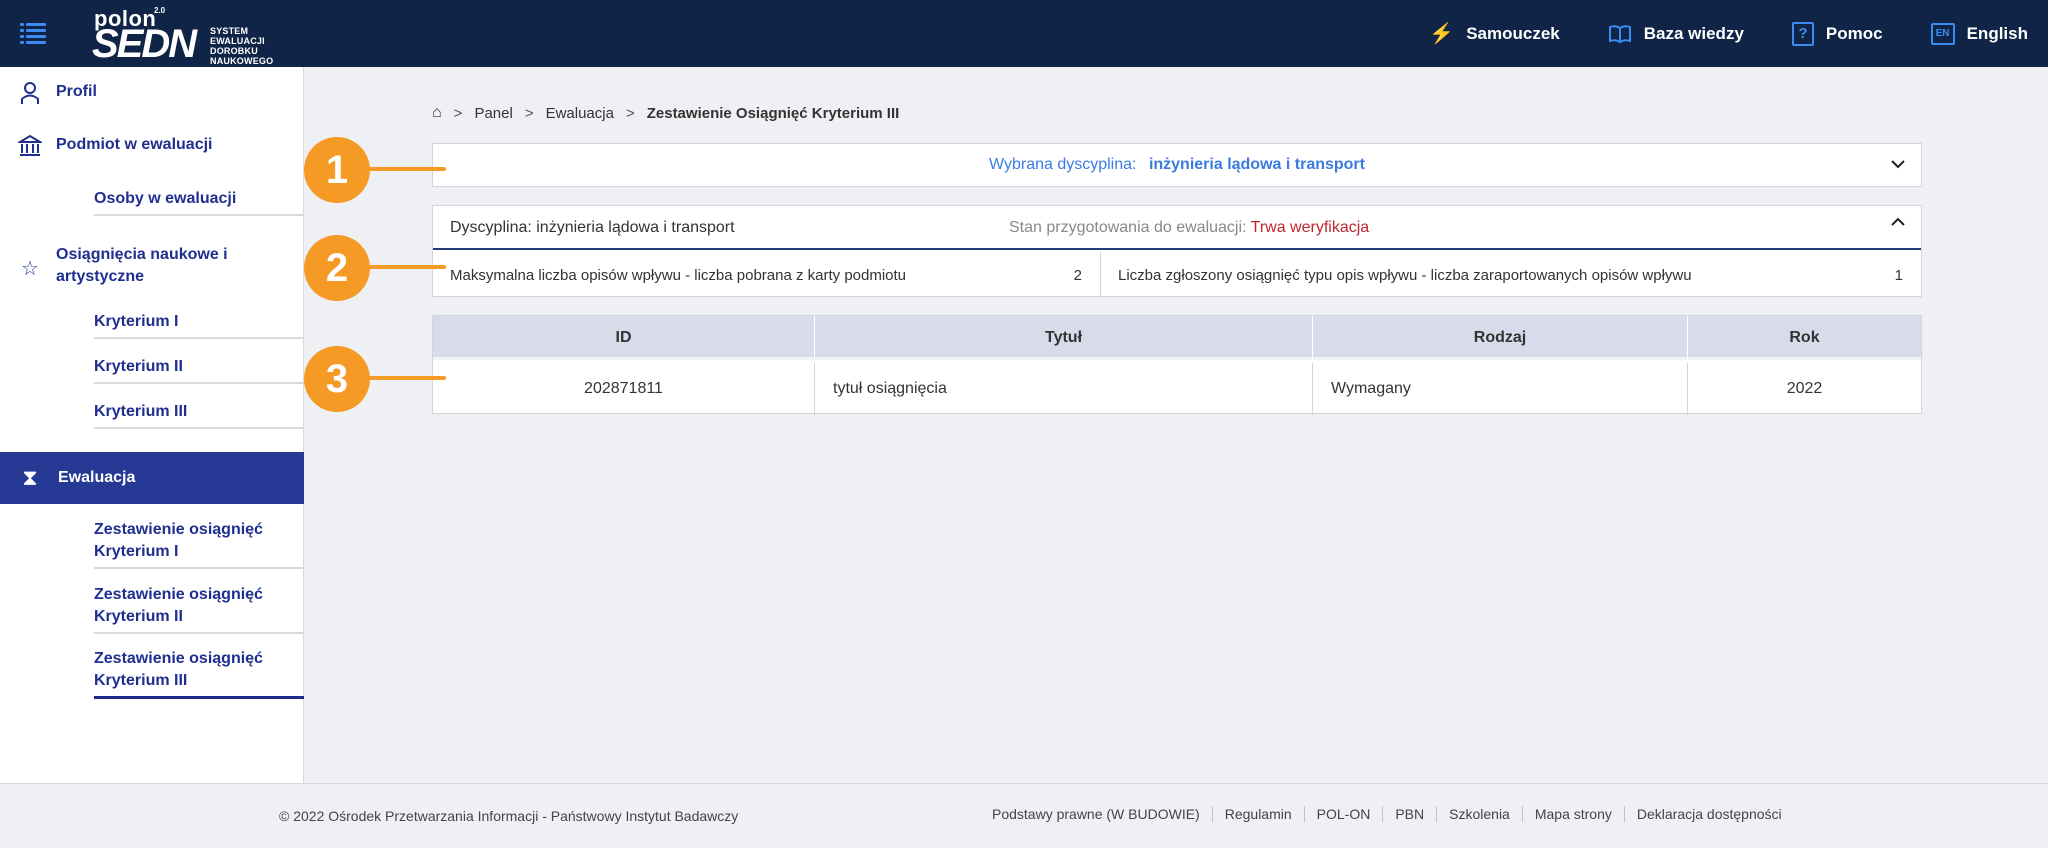 The image size is (2048, 848). I want to click on baza-wiedzy-link: Baza wiedzy, so click(1676, 34).